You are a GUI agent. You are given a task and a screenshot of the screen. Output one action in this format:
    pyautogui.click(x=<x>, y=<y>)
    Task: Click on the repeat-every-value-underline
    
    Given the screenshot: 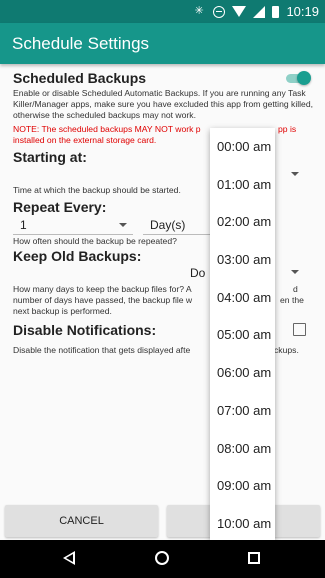 What is the action you would take?
    pyautogui.click(x=73, y=234)
    